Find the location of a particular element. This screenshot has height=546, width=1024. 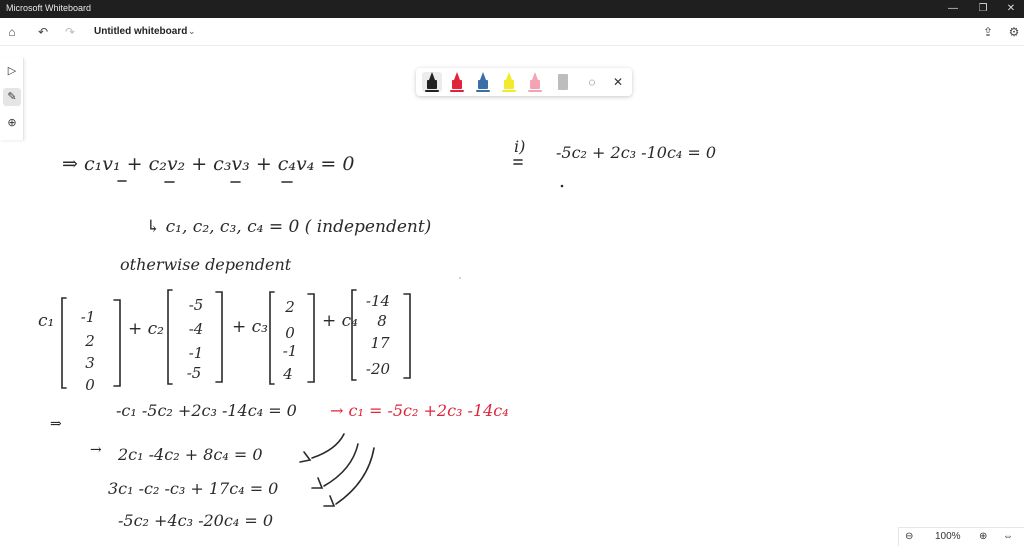

redo-icon: ↷ is located at coordinates (70, 32).